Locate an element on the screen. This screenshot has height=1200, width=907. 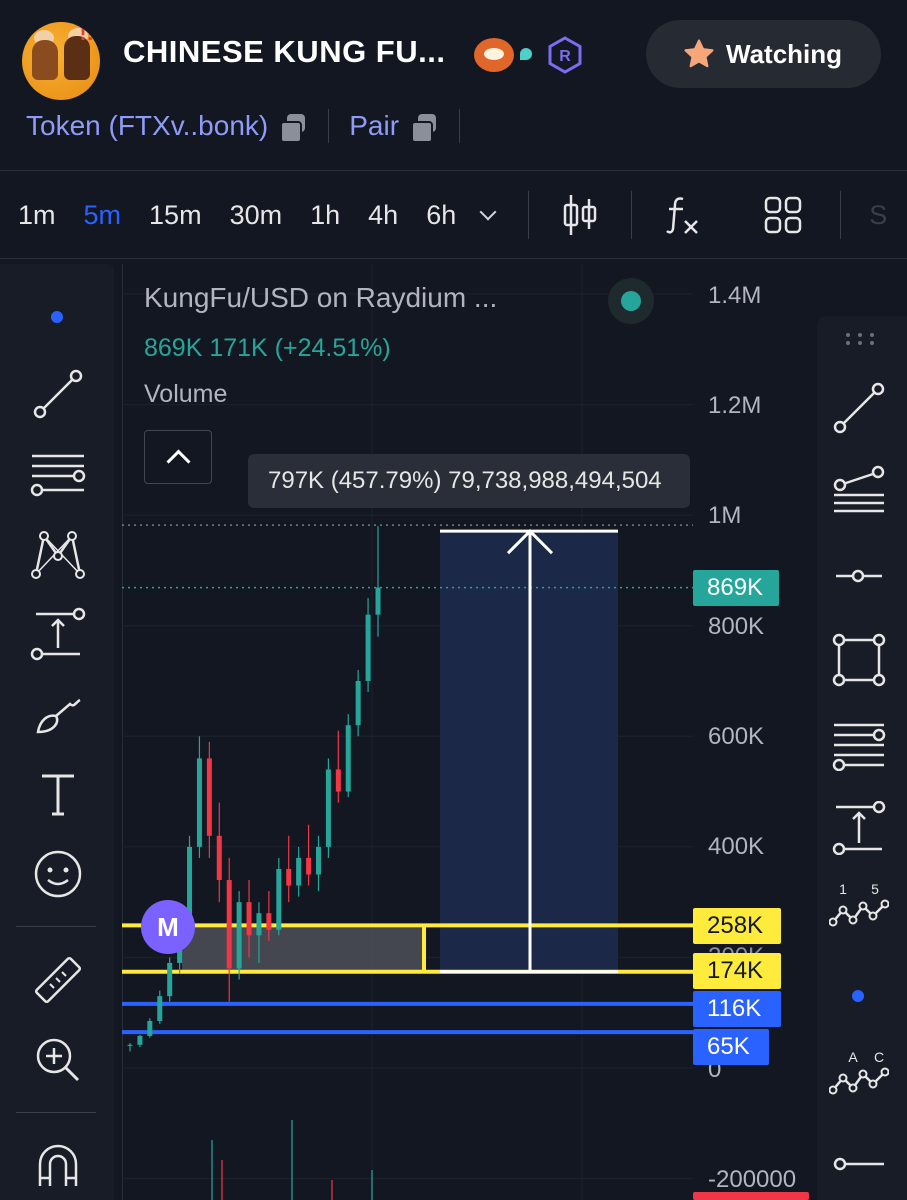
axis-label: 1.2M is located at coordinates (735, 405).